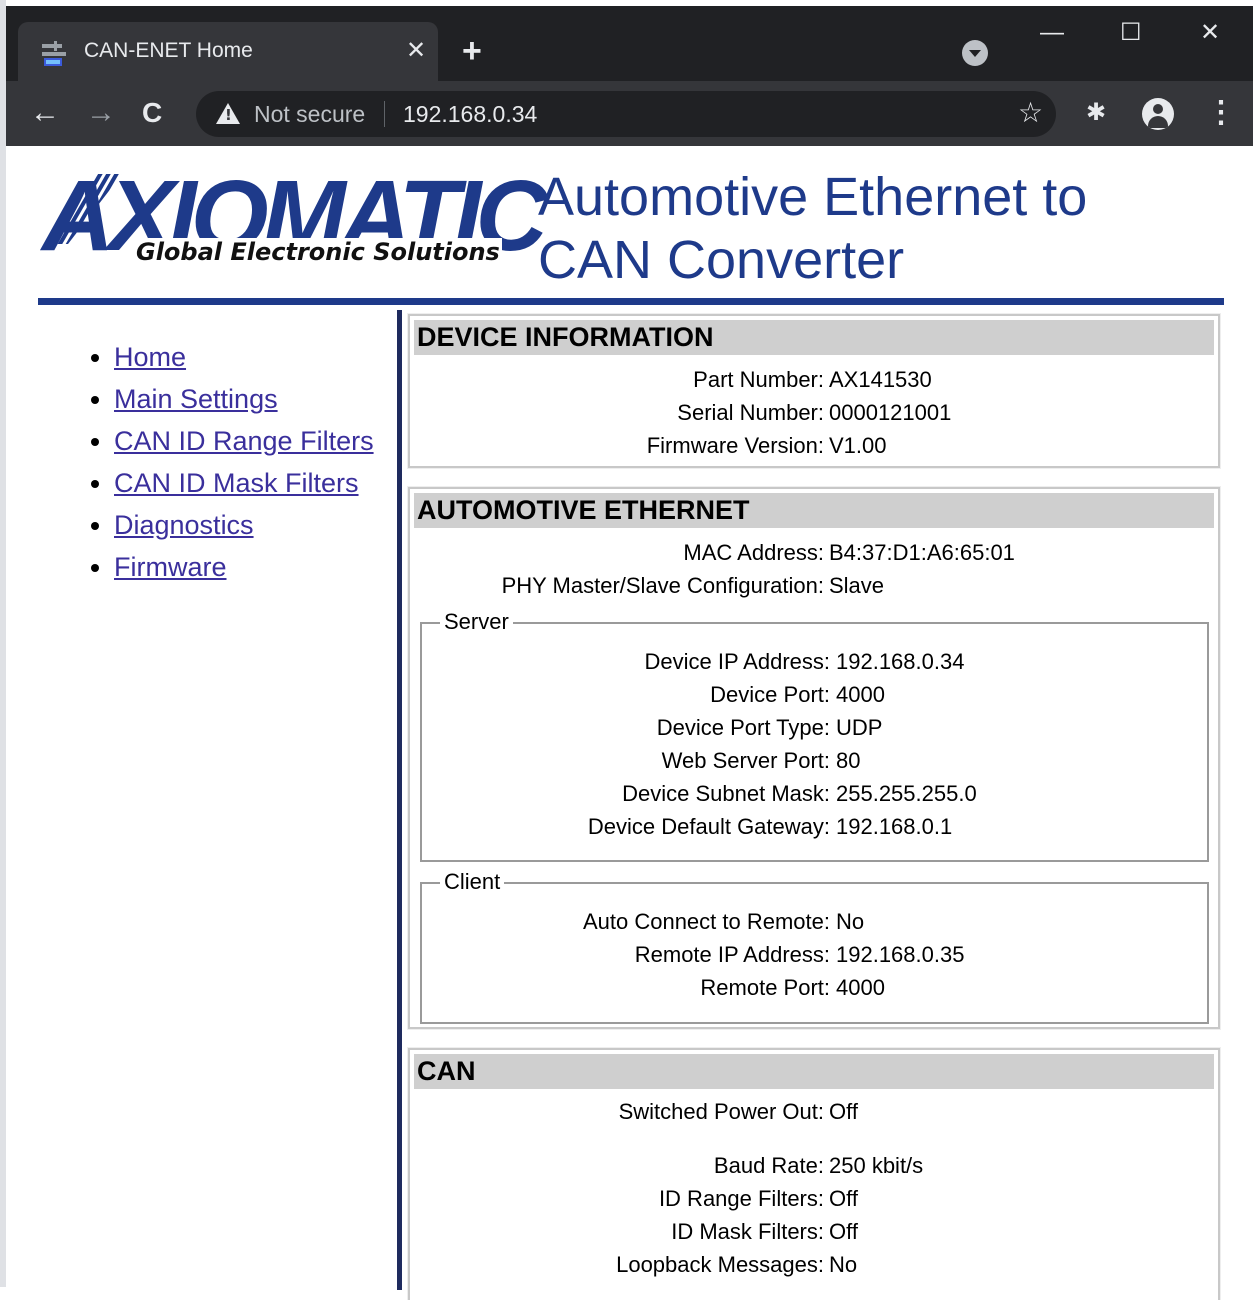  I want to click on field-label: MAC Address:, so click(753, 552).